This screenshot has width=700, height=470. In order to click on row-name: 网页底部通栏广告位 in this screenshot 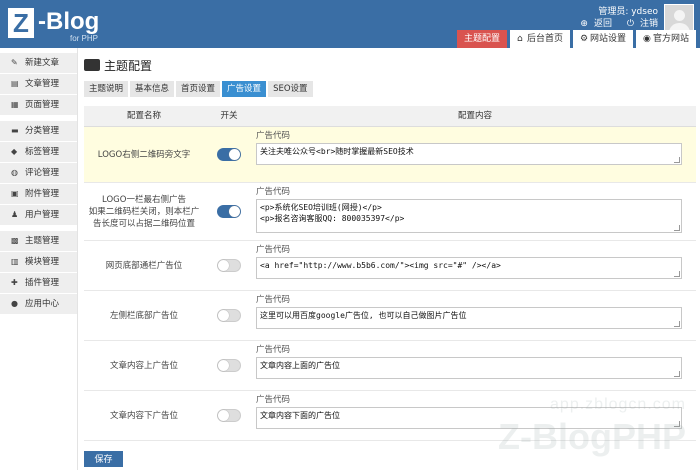, I will do `click(144, 265)`.